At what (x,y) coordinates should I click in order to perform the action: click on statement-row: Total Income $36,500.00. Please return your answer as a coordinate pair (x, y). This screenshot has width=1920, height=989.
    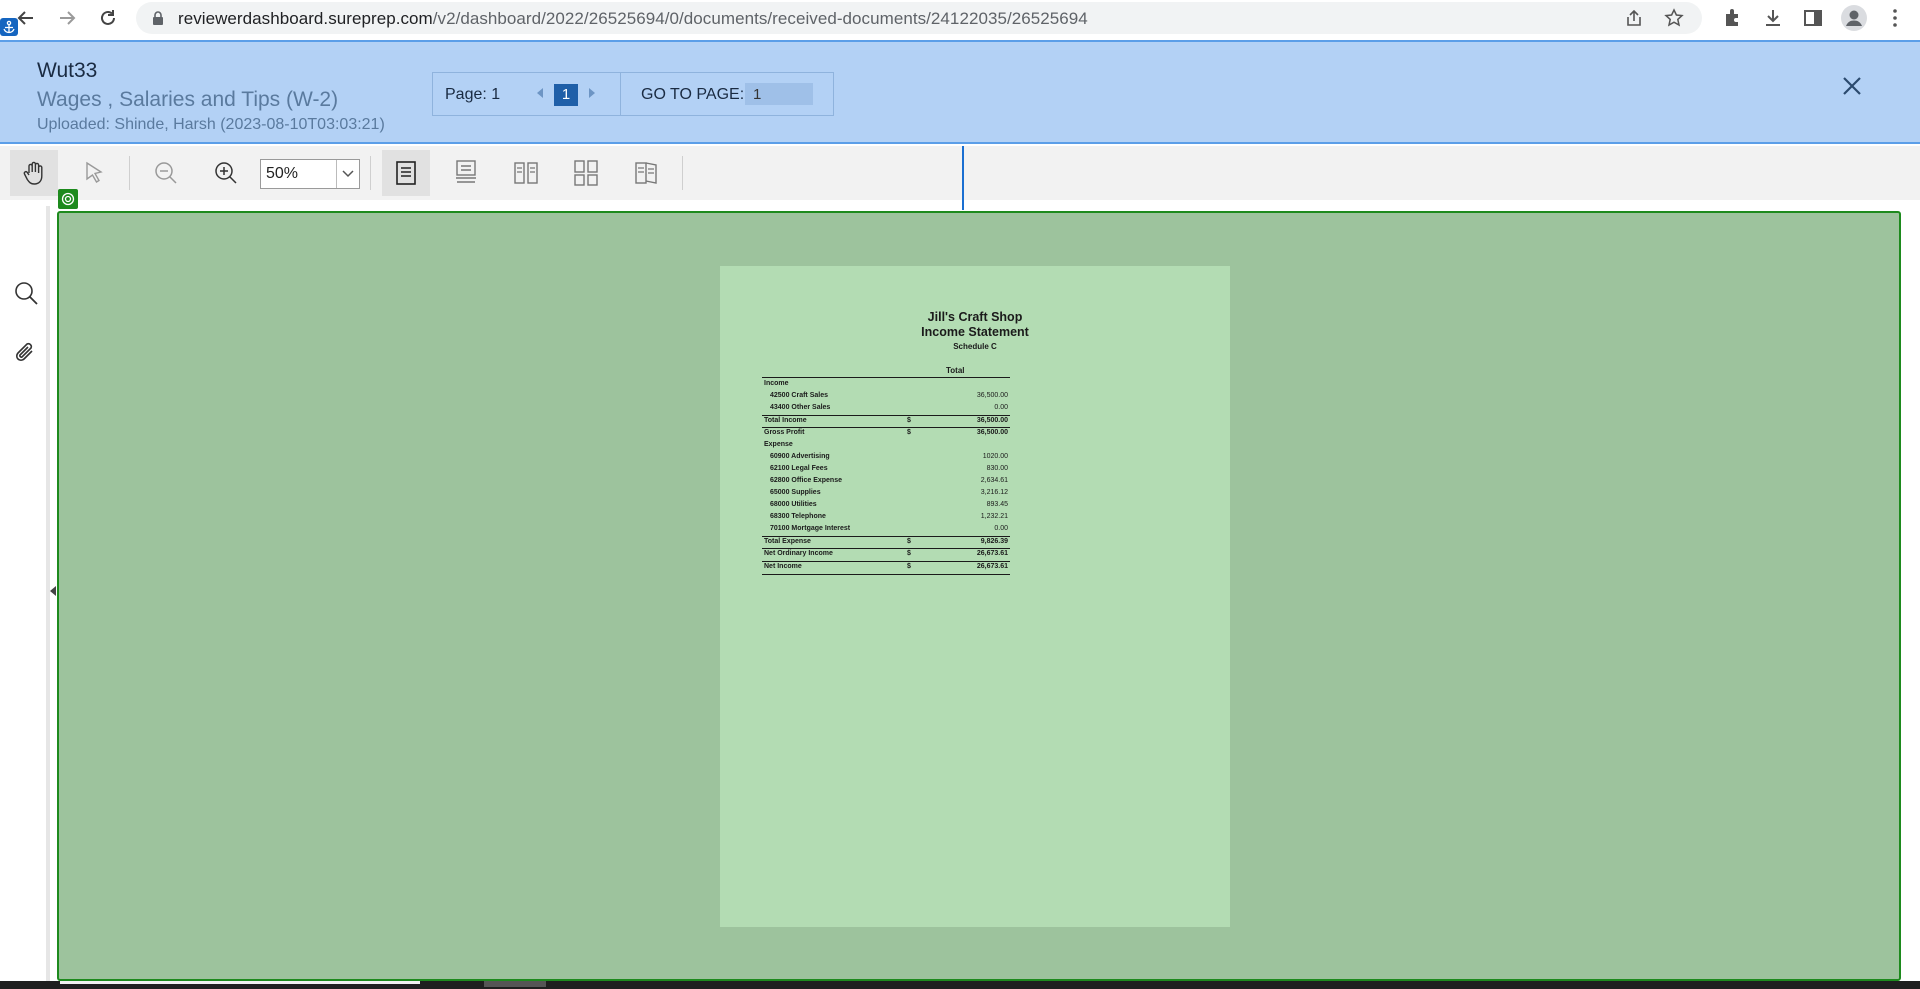
    Looking at the image, I should click on (886, 421).